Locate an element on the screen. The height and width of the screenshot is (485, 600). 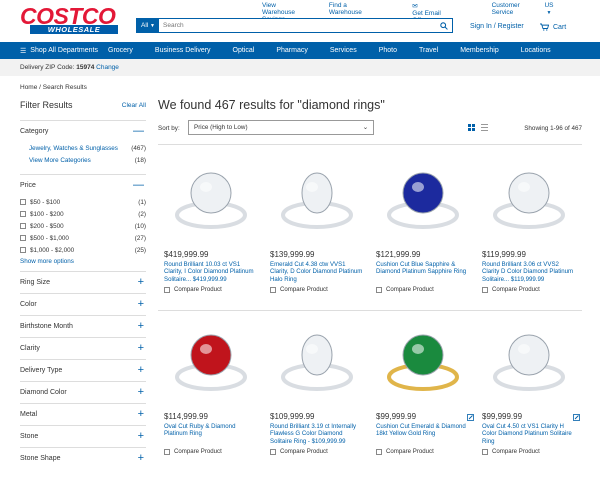
facet-header: Clarity + is located at coordinates (83, 348).